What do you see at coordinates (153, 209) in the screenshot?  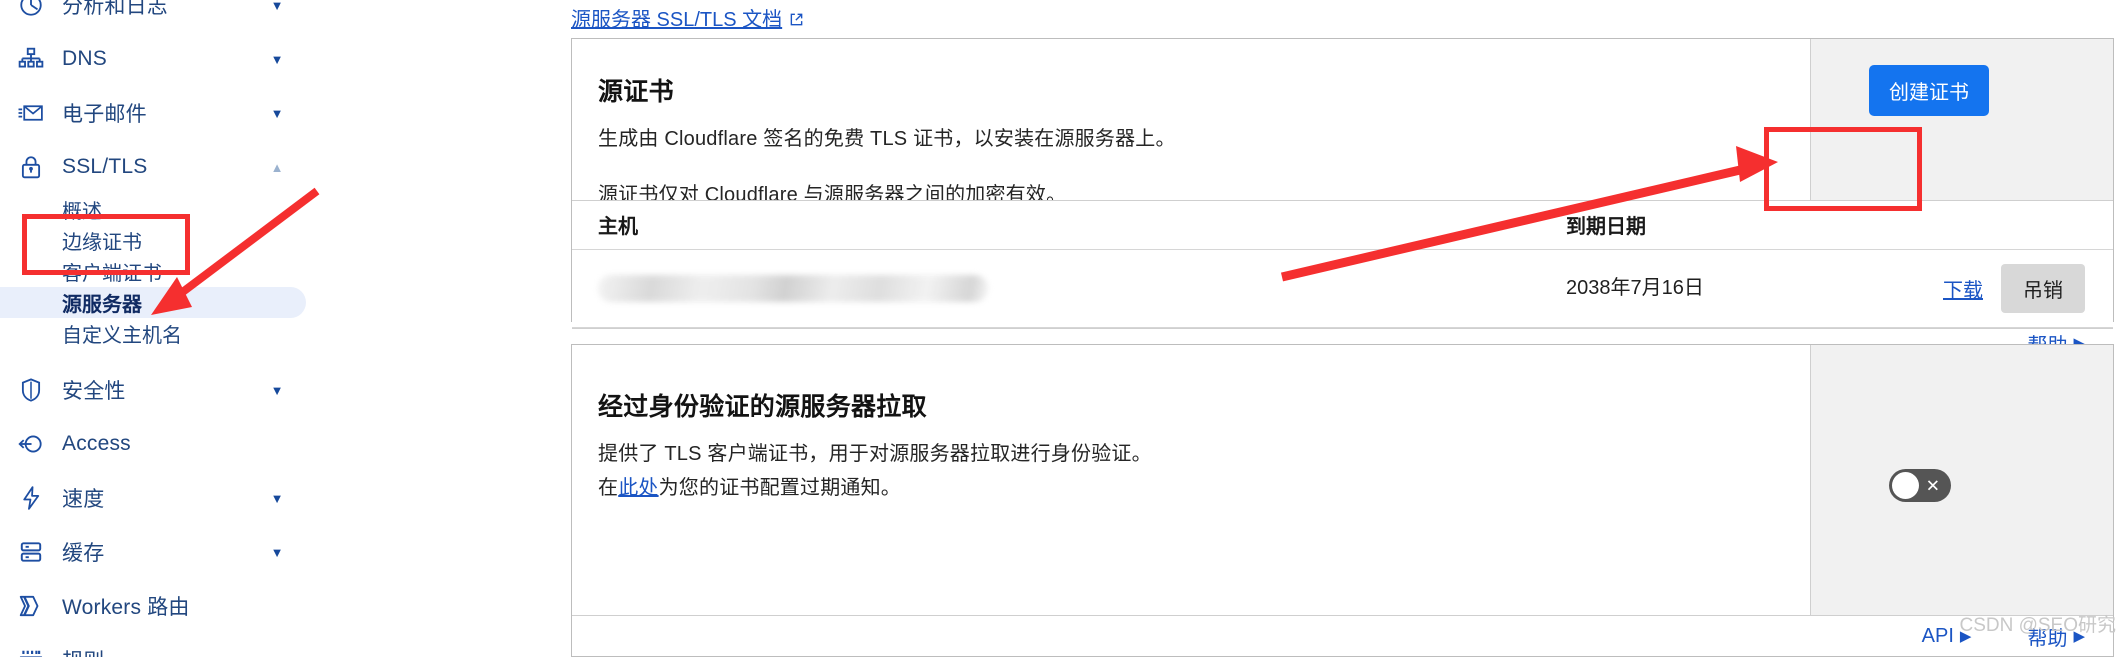 I see `sidebar-subitem-overview: 概述` at bounding box center [153, 209].